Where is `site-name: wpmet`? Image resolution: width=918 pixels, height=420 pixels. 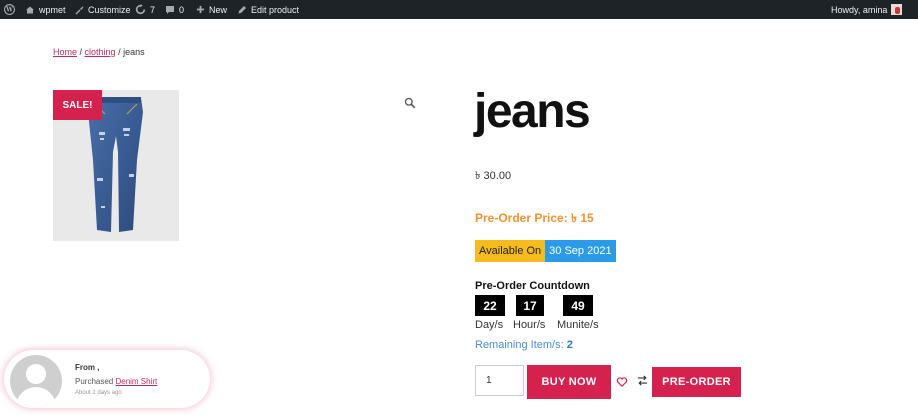 site-name: wpmet is located at coordinates (52, 9).